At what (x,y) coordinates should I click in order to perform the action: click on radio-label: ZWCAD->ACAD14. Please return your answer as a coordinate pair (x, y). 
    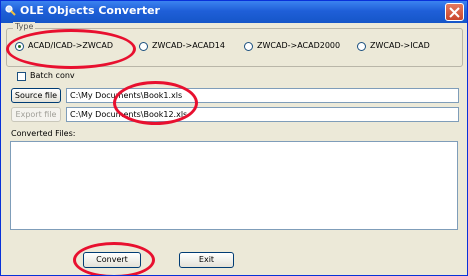
    Looking at the image, I should click on (188, 45).